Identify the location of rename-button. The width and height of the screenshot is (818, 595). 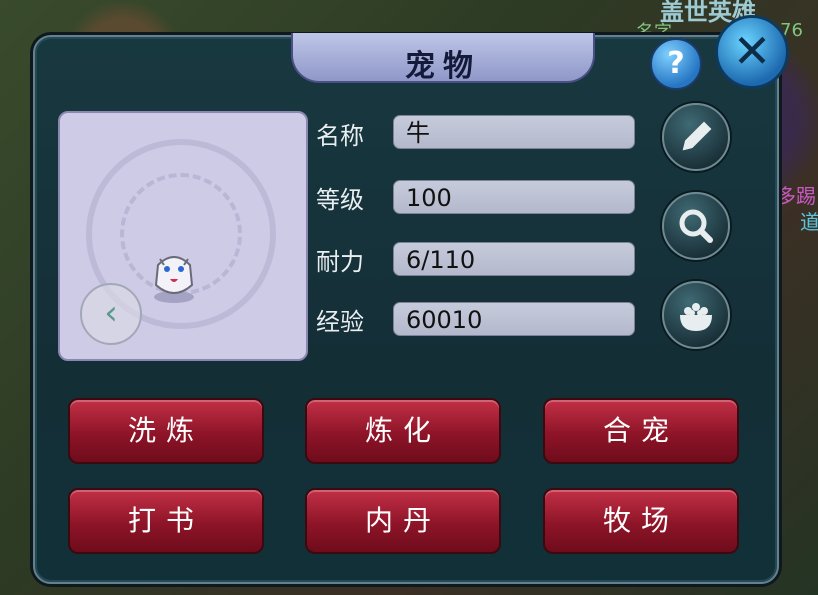
(696, 137).